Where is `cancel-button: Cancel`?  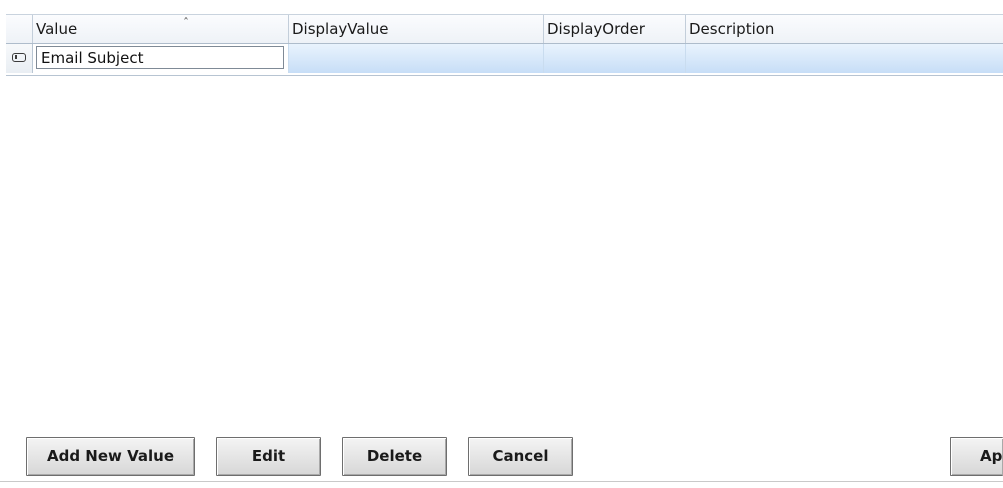 cancel-button: Cancel is located at coordinates (520, 456).